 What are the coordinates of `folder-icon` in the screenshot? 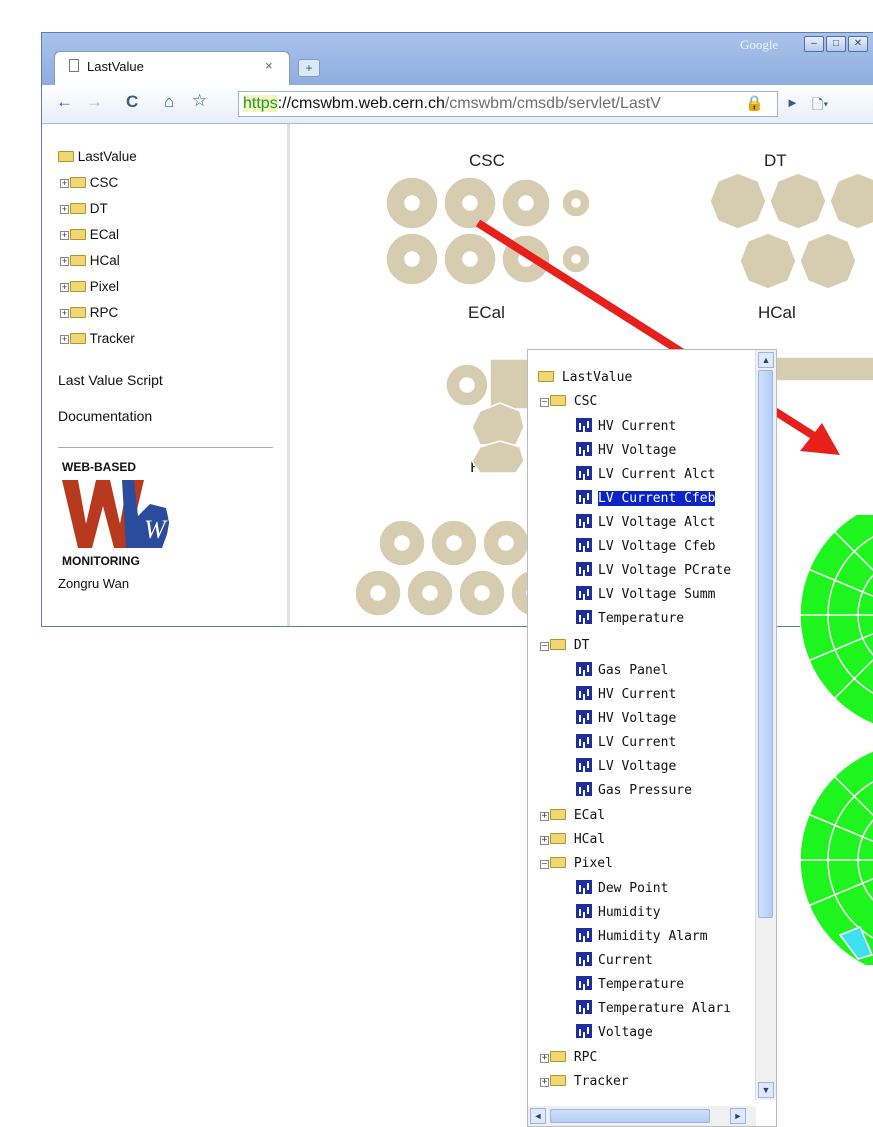 It's located at (78, 182).